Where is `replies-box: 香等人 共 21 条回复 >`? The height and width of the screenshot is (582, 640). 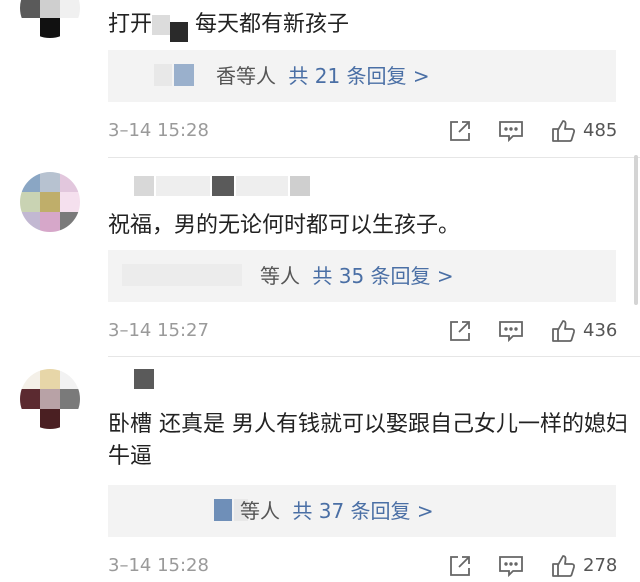 replies-box: 香等人 共 21 条回复 > is located at coordinates (362, 76).